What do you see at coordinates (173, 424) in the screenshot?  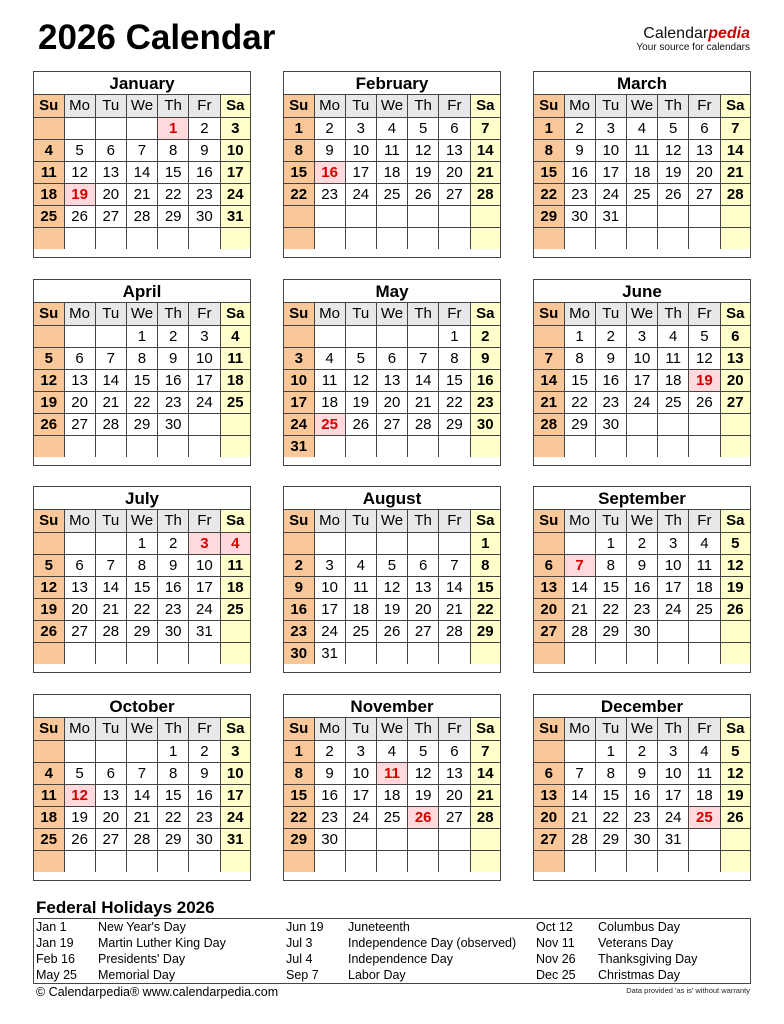 I see `day-cell: 30` at bounding box center [173, 424].